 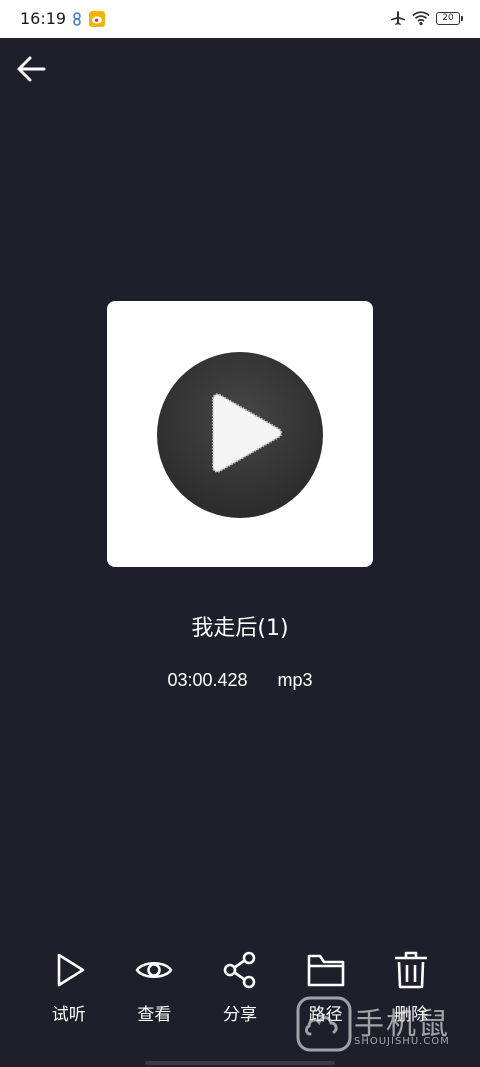 I want to click on status-indicators: 20, so click(x=426, y=18).